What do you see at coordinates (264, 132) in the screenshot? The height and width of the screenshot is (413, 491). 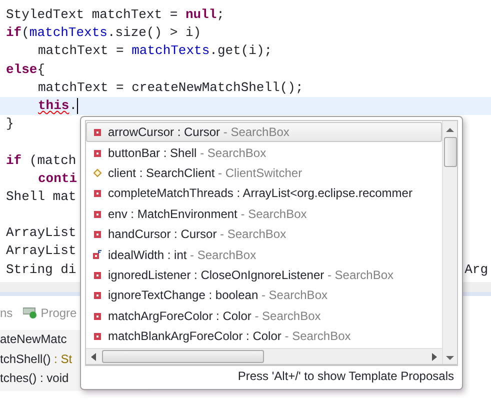 I see `proposal-item: arrowCursor : Cursor - SearchBox` at bounding box center [264, 132].